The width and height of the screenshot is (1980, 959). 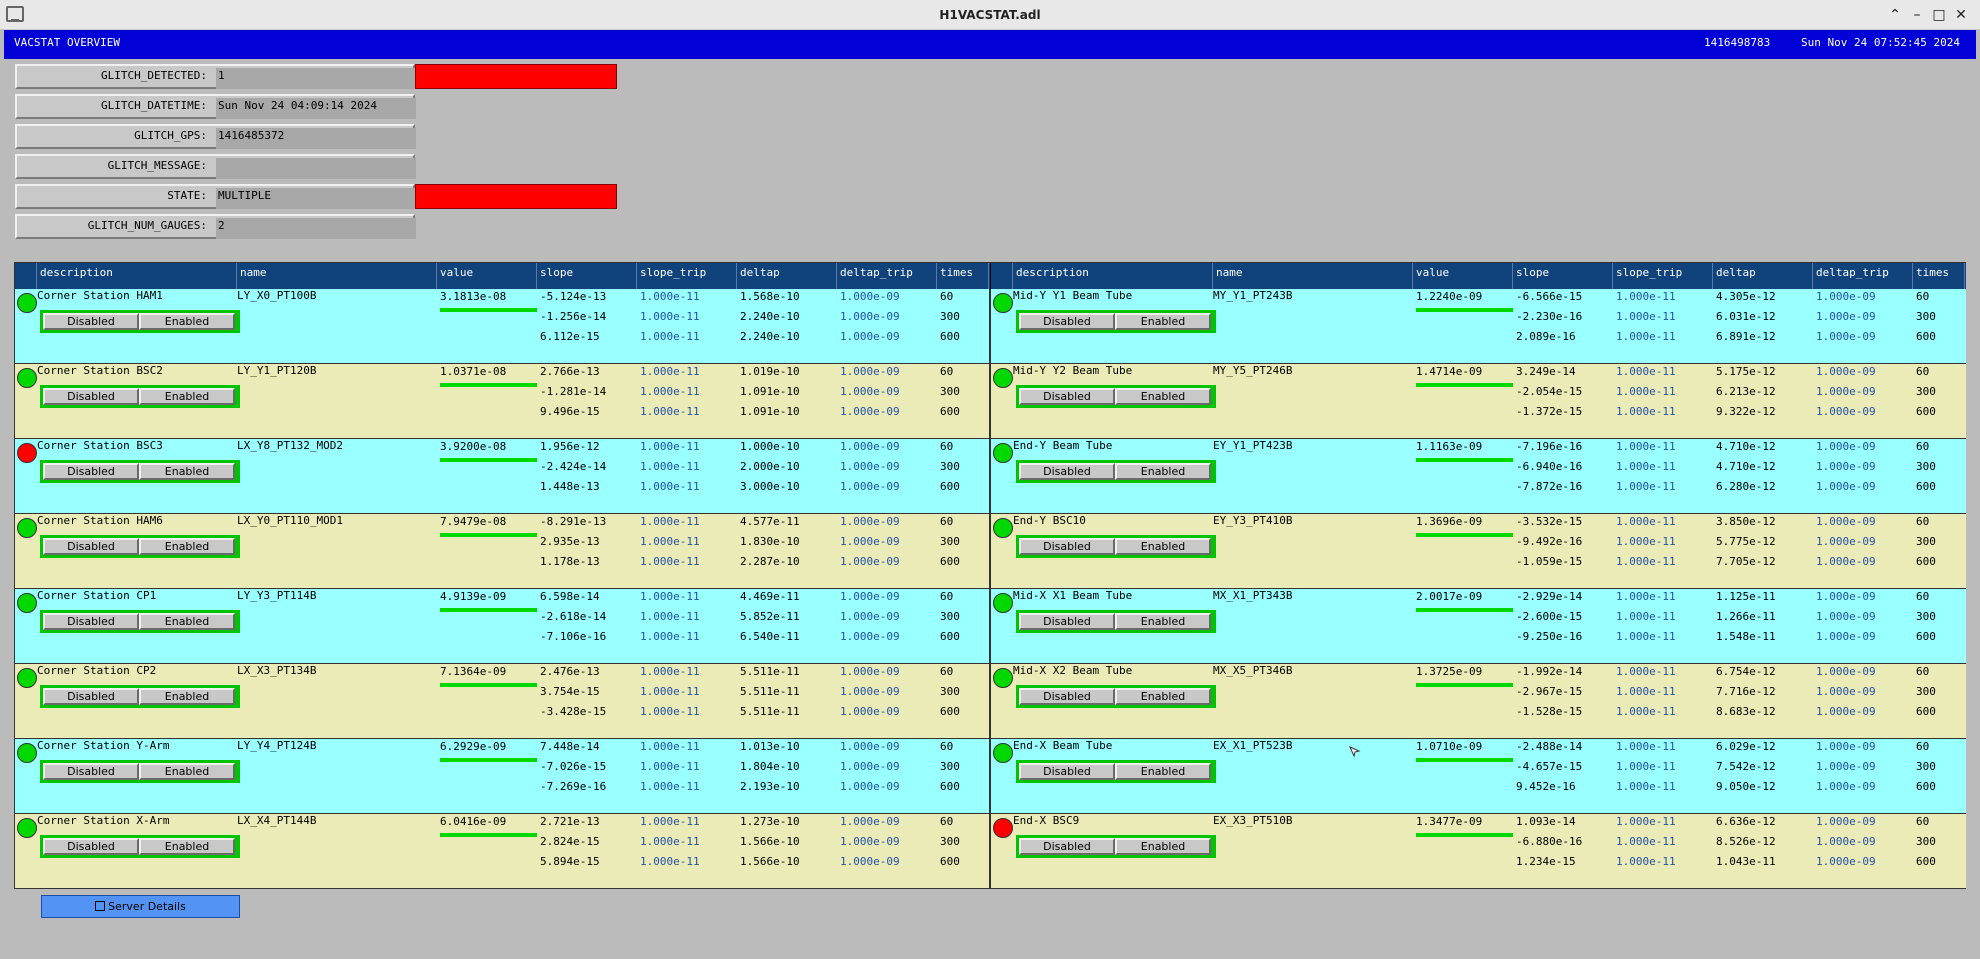 What do you see at coordinates (570, 446) in the screenshot?
I see `slope-value: 1.956e-12` at bounding box center [570, 446].